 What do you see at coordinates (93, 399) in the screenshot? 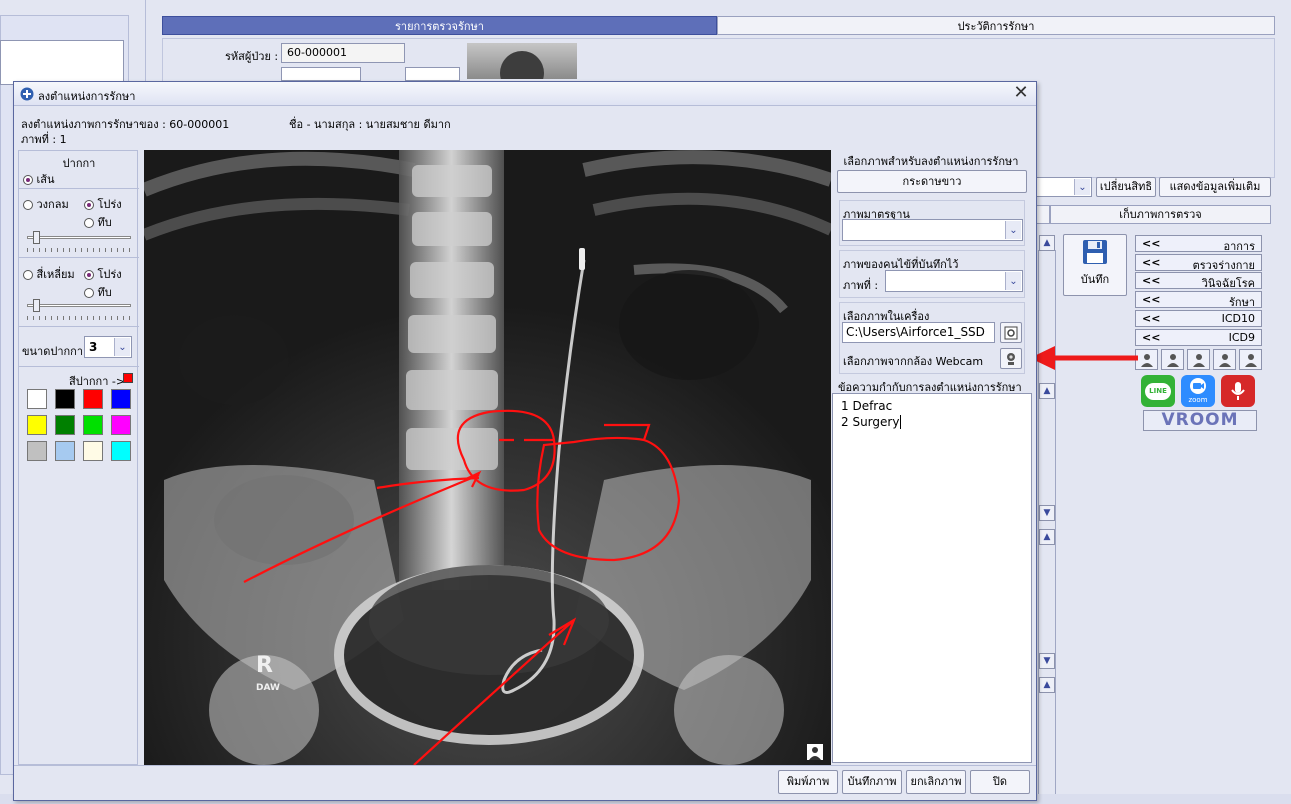
I see `color-swatch-red` at bounding box center [93, 399].